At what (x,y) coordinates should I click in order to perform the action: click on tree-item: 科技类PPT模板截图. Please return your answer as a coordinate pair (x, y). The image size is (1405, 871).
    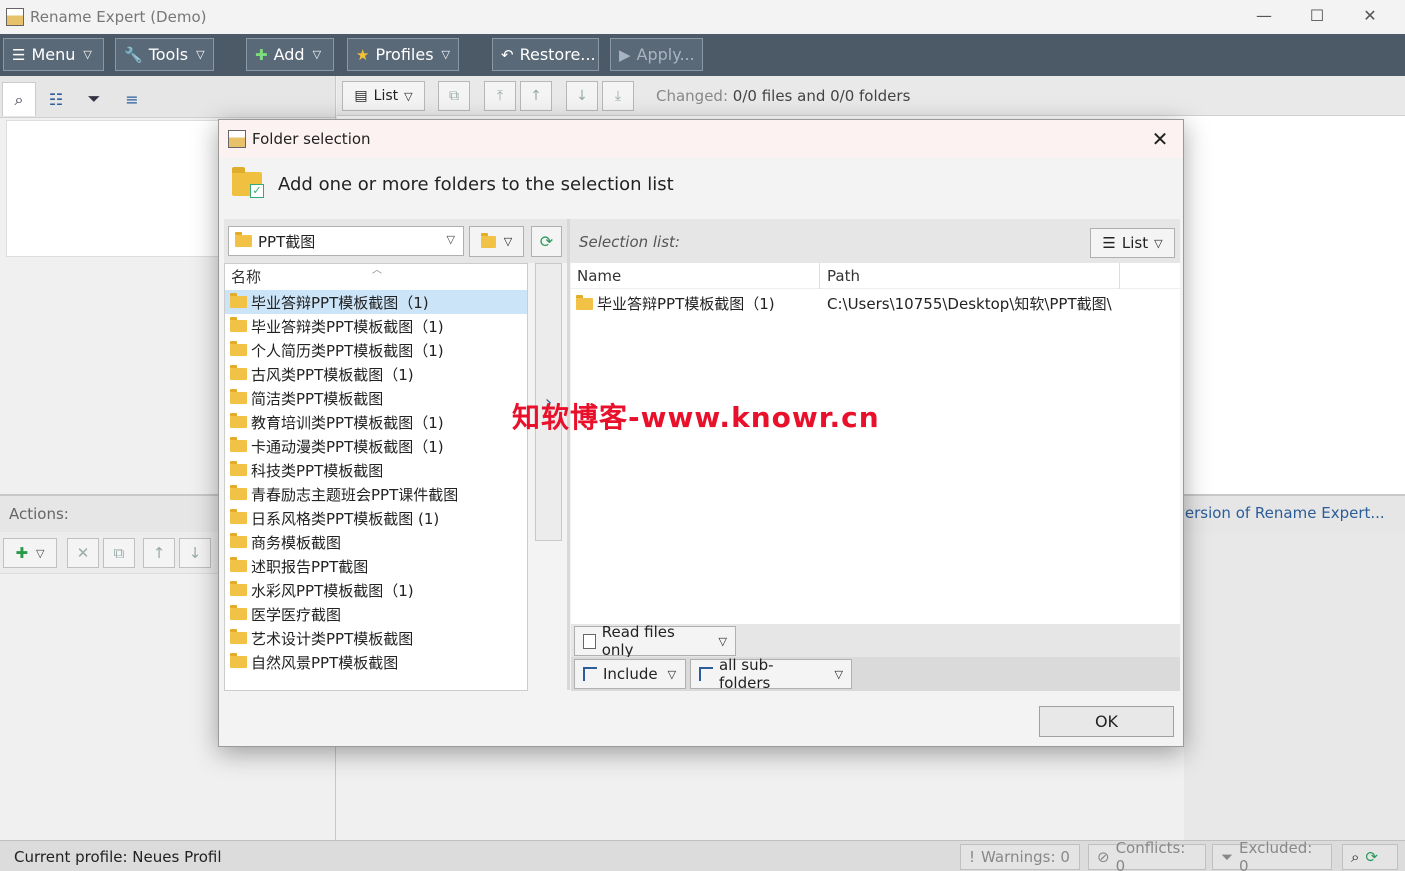
    Looking at the image, I should click on (376, 470).